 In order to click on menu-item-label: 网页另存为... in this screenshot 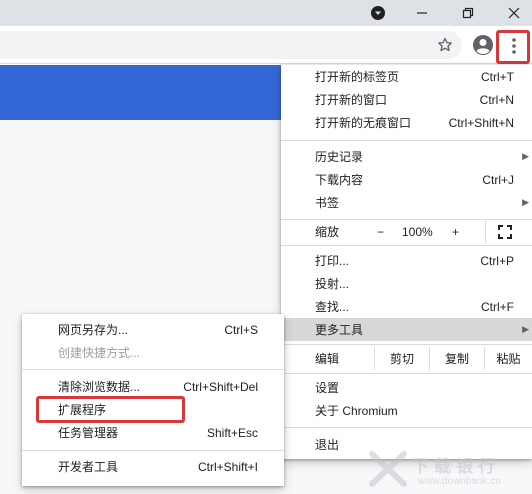, I will do `click(93, 330)`.